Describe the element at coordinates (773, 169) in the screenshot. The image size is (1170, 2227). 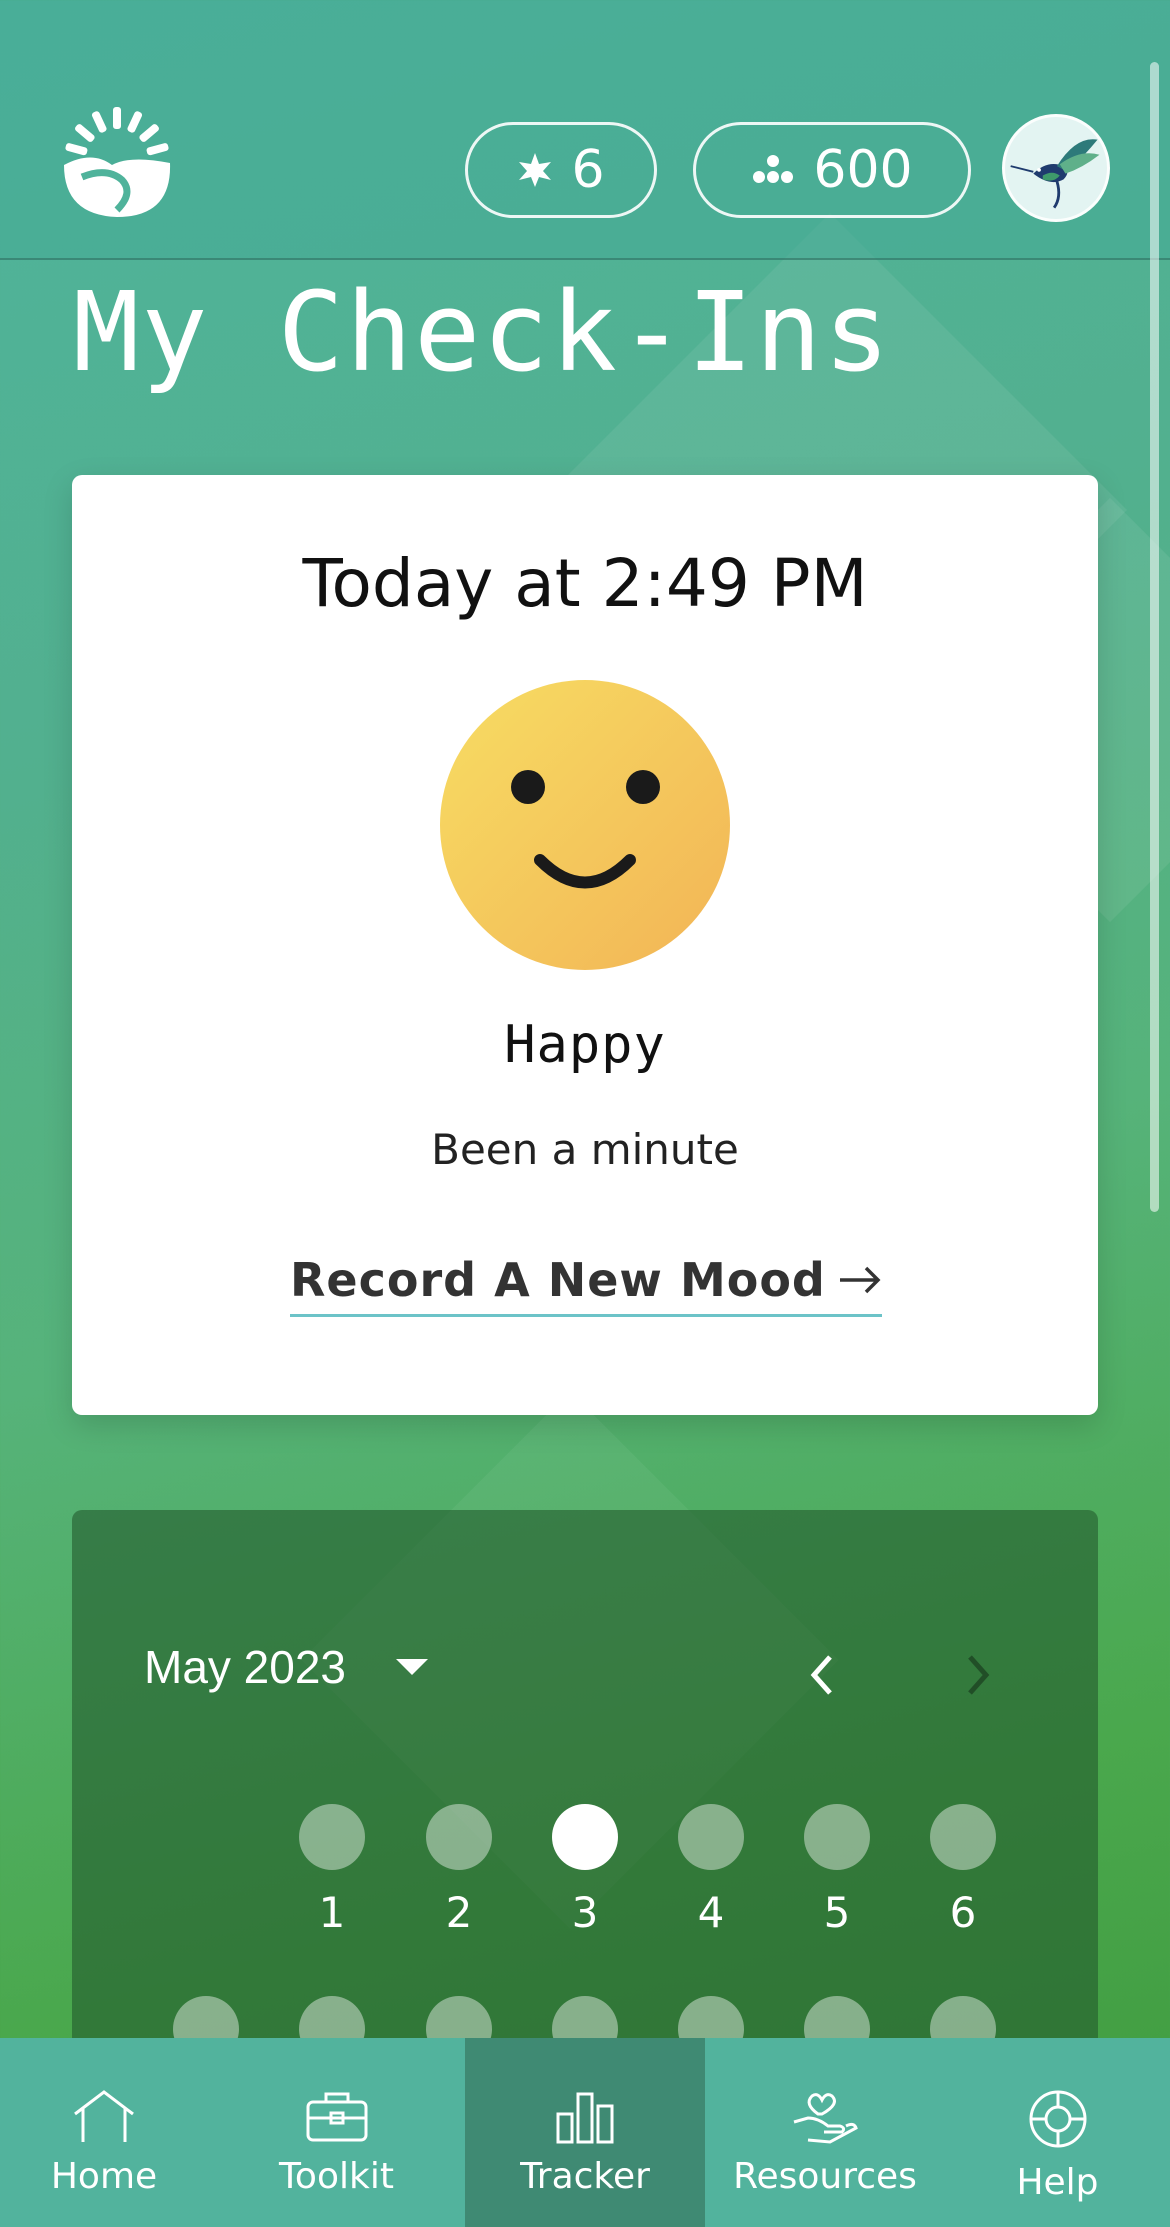
I see `points-dots-icon` at that location.